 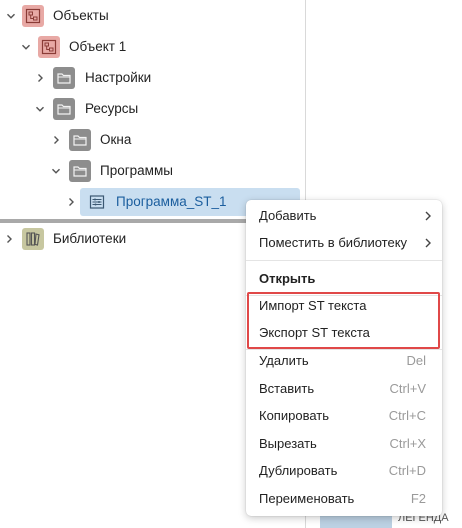 What do you see at coordinates (344, 215) in the screenshot?
I see `menu-item-add: Добавить` at bounding box center [344, 215].